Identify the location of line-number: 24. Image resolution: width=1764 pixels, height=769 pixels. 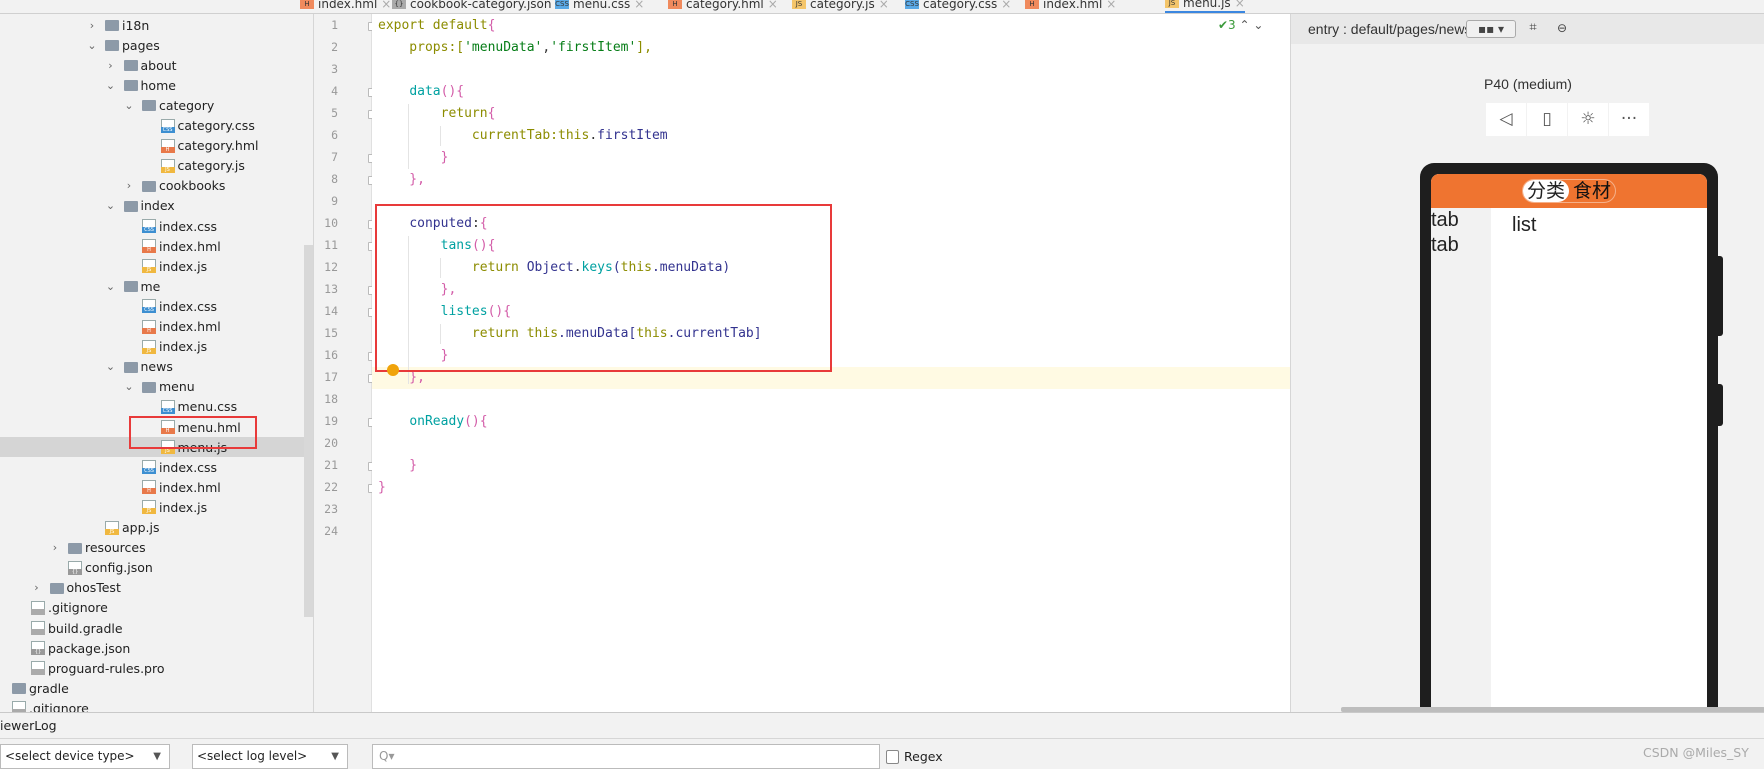
(331, 531).